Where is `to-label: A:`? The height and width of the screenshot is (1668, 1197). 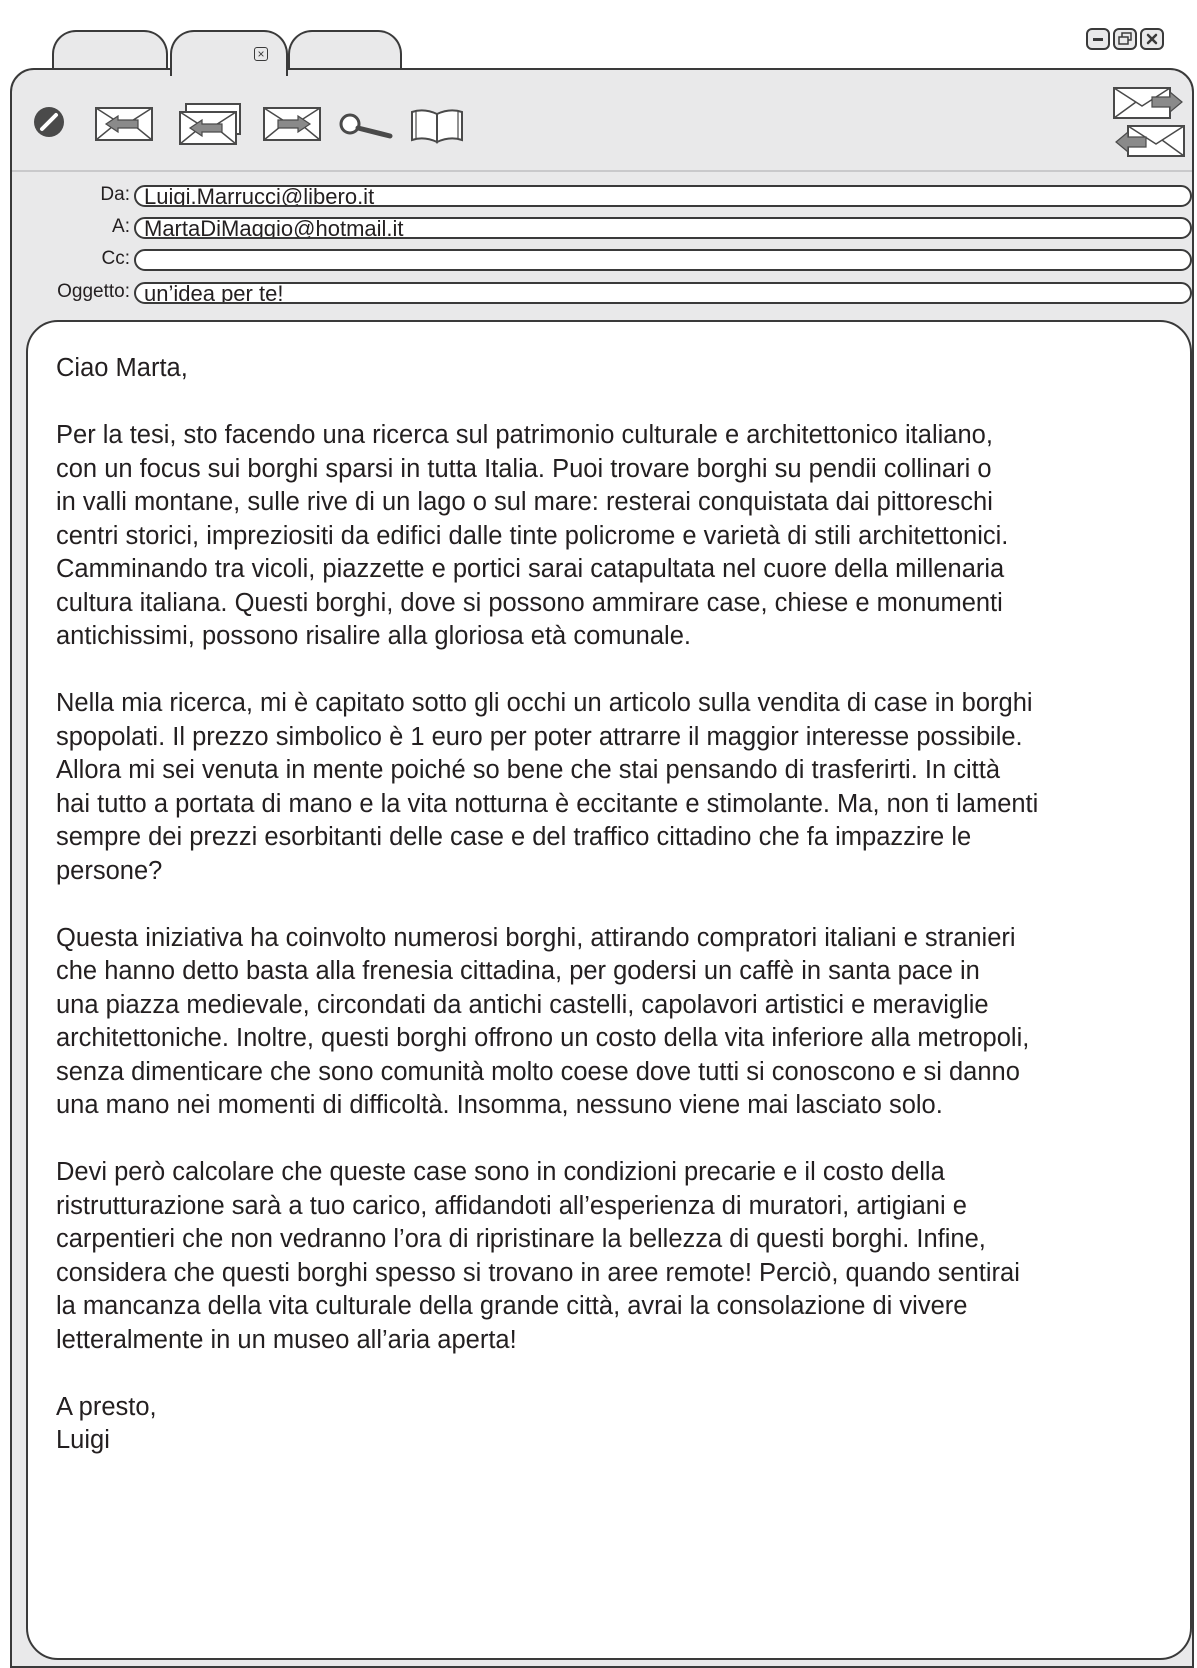 to-label: A: is located at coordinates (121, 226).